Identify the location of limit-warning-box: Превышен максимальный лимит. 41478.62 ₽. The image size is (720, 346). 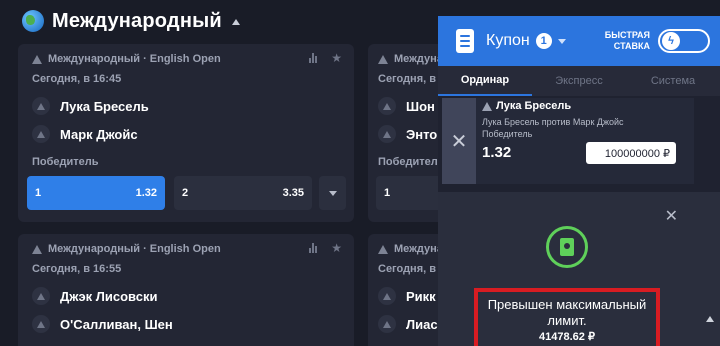
(567, 317).